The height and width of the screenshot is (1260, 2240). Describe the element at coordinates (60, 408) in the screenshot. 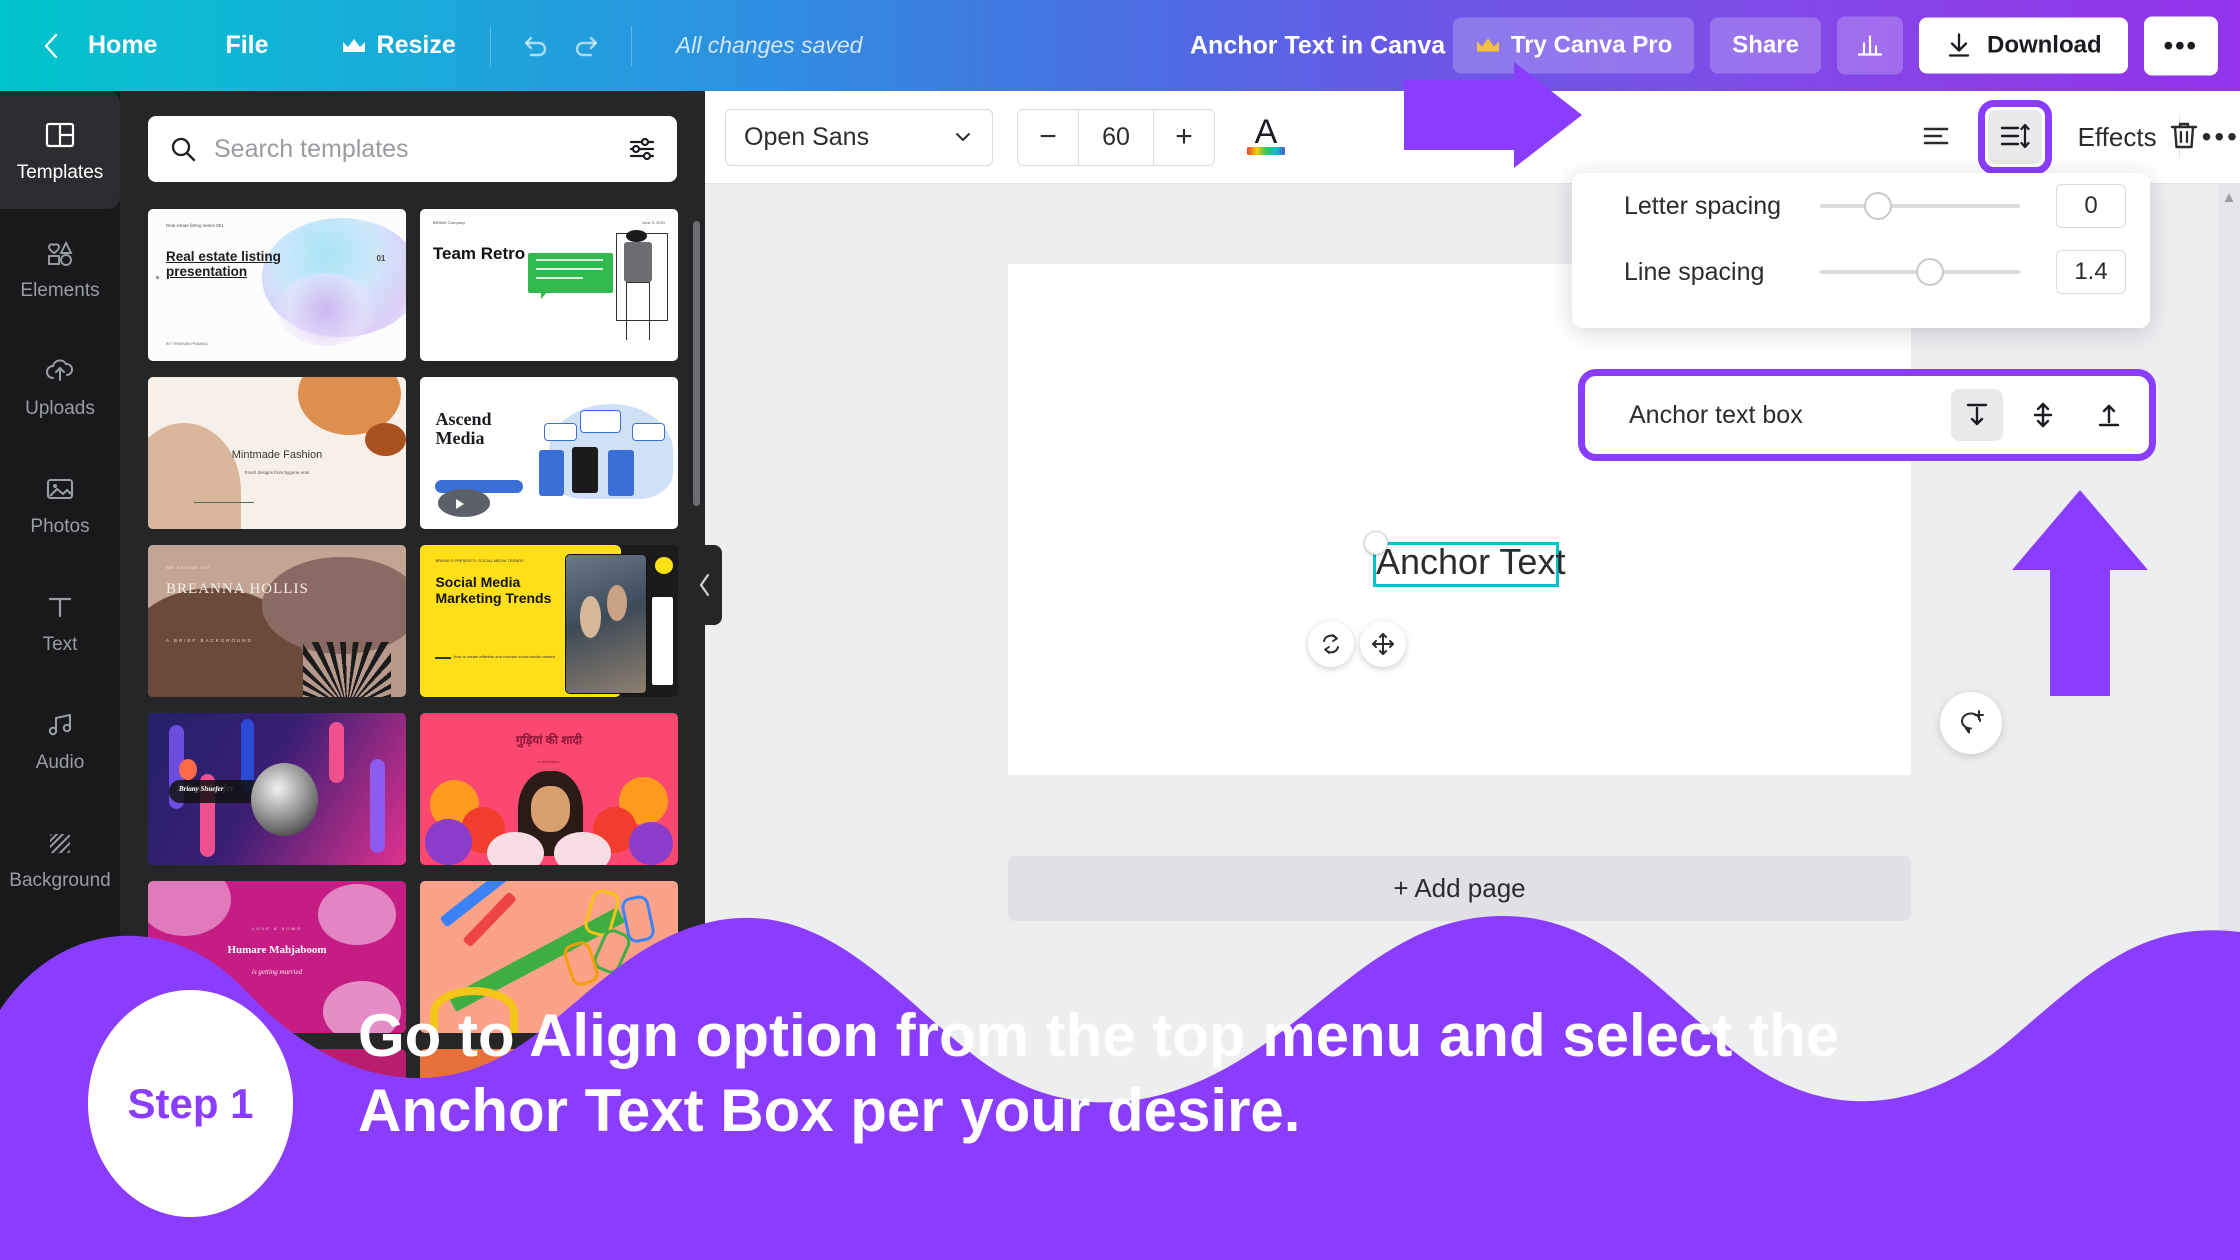

I see `sidebar-label-uploads: Uploads` at that location.